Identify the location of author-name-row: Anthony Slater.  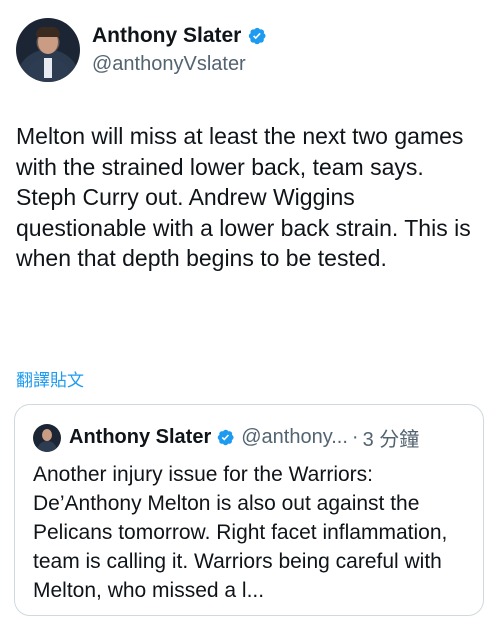
(179, 36).